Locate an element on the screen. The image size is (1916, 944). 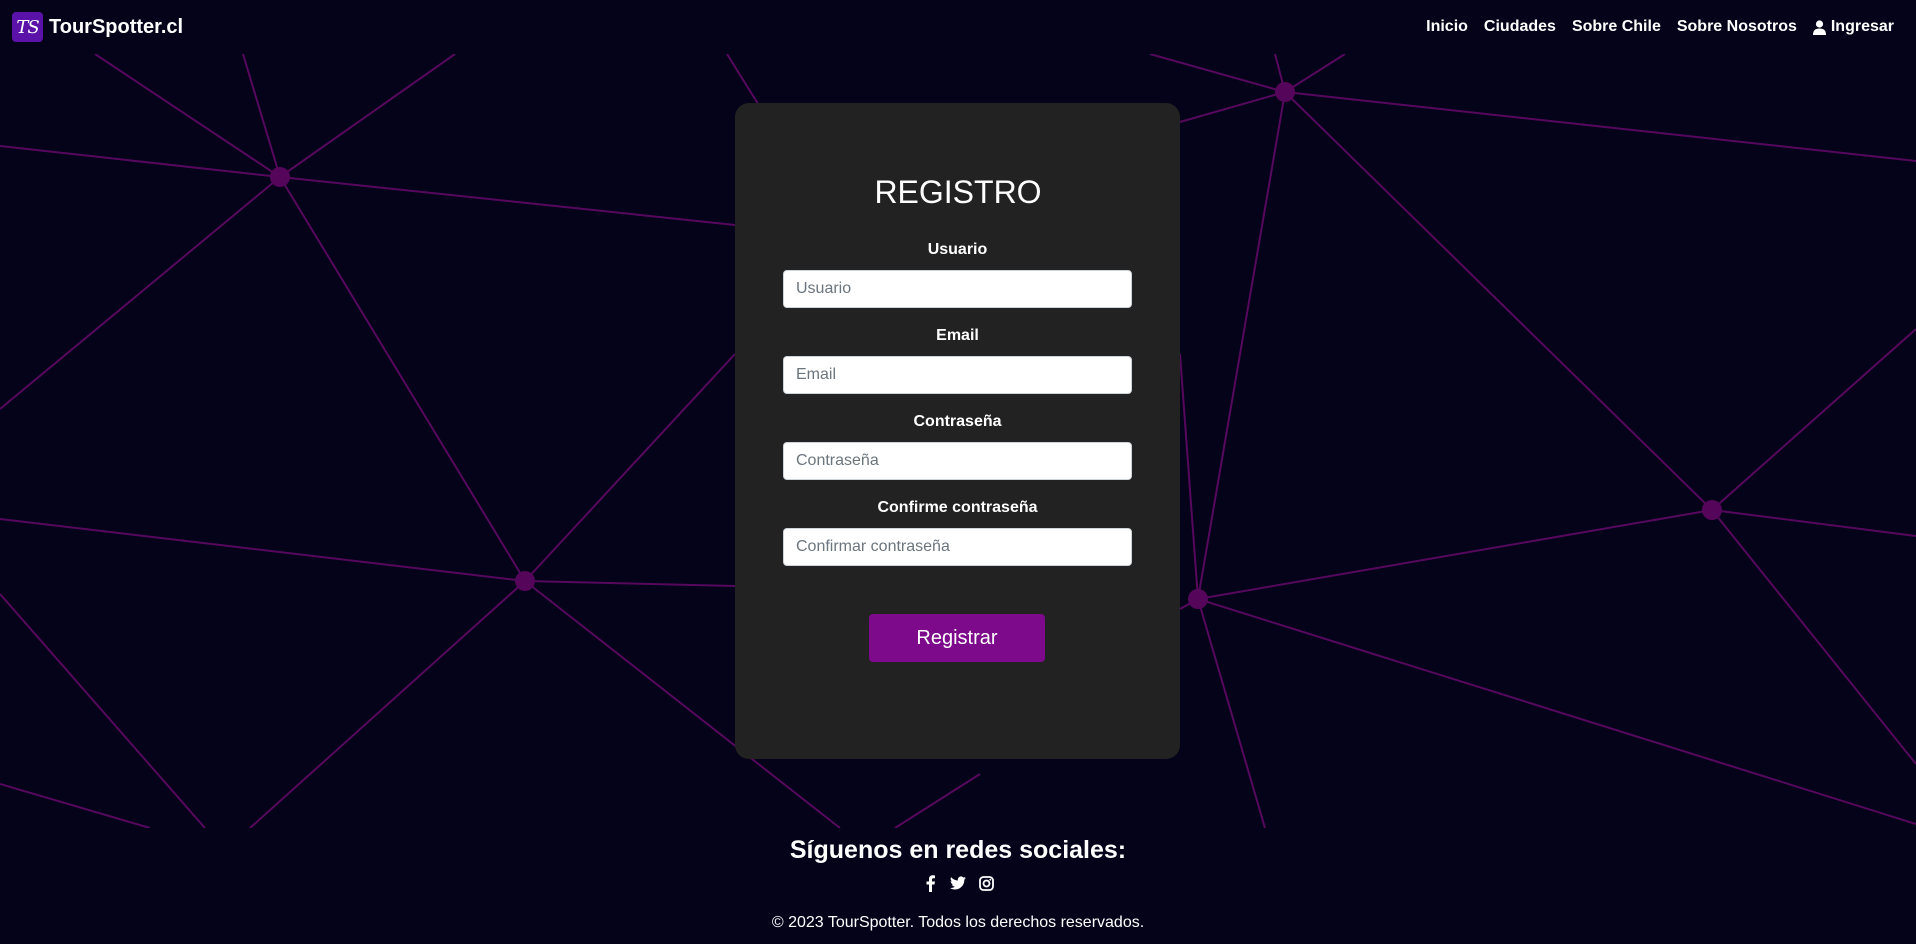
password-input is located at coordinates (957, 461).